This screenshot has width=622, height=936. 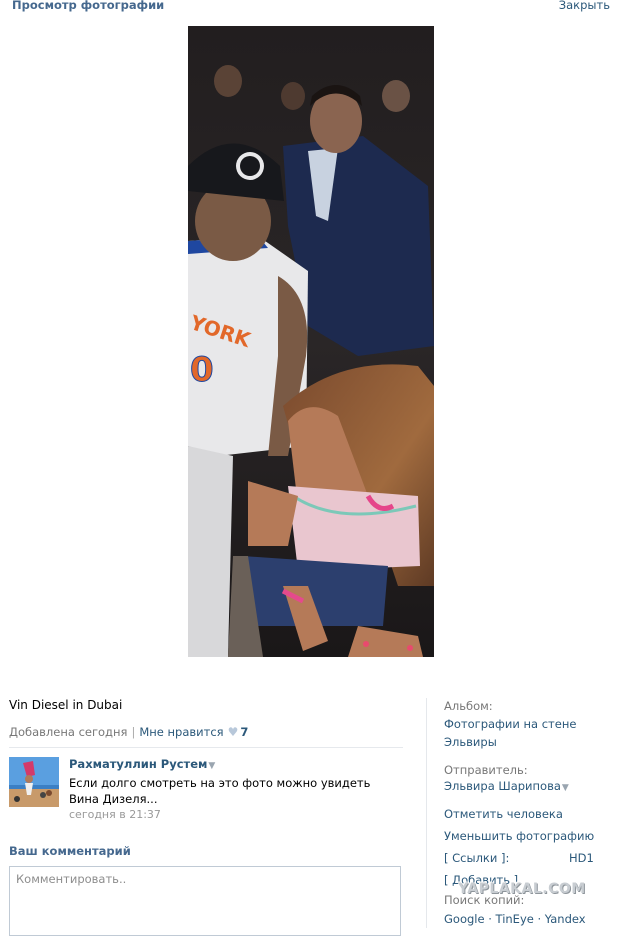 What do you see at coordinates (138, 764) in the screenshot?
I see `comment-author-name: Рахматуллин Рустем` at bounding box center [138, 764].